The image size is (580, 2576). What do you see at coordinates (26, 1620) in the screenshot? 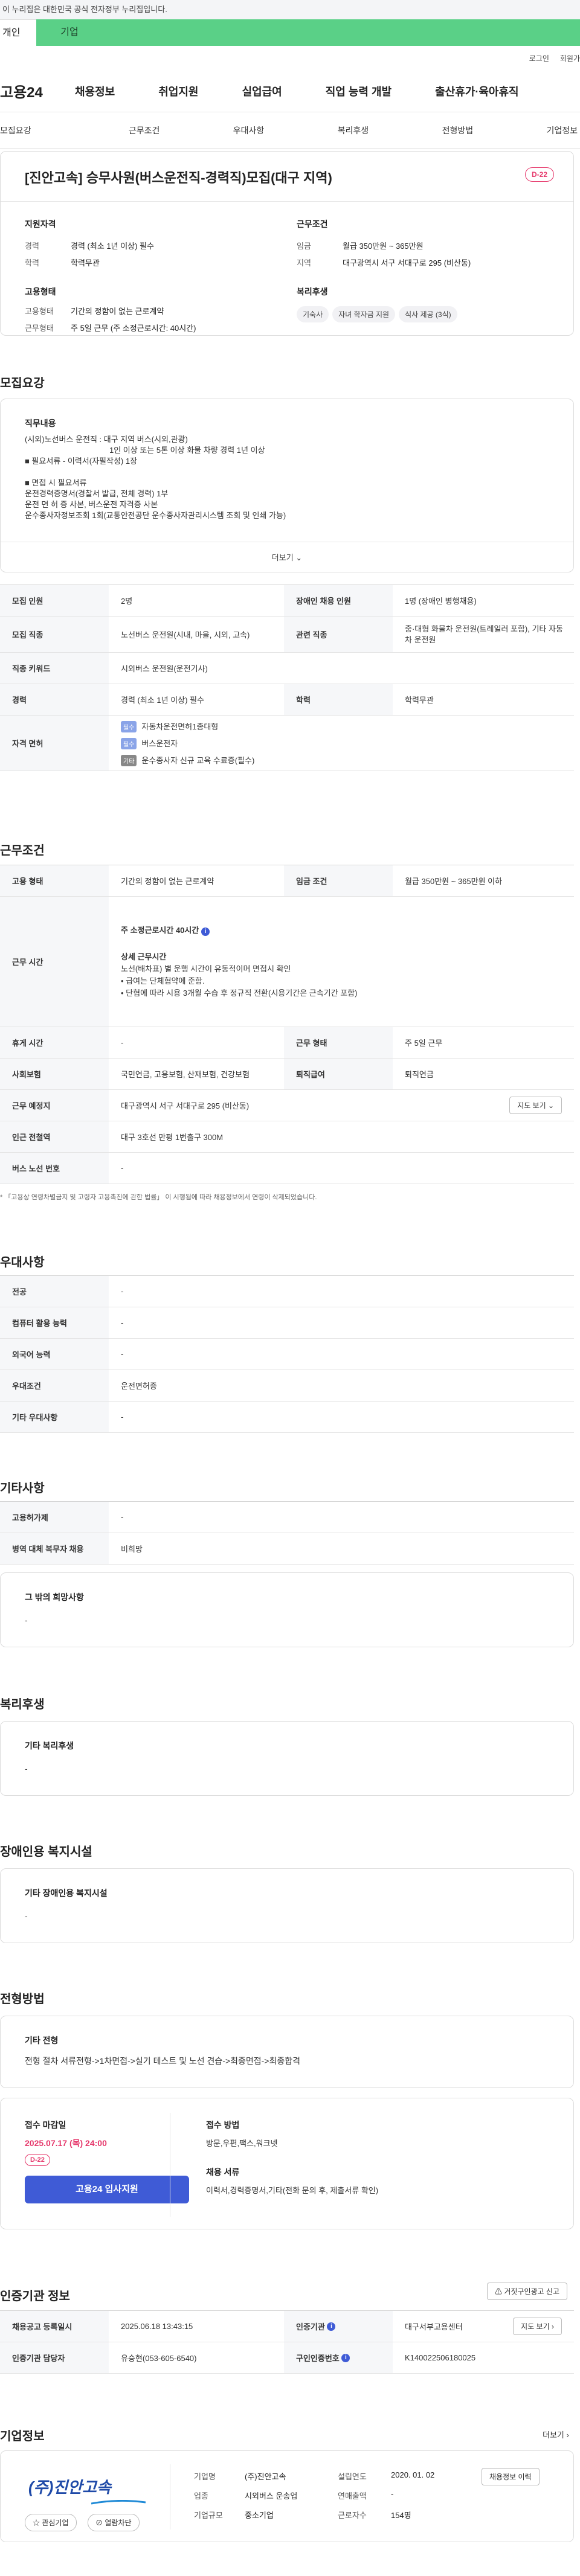
I see `wish-value: -` at bounding box center [26, 1620].